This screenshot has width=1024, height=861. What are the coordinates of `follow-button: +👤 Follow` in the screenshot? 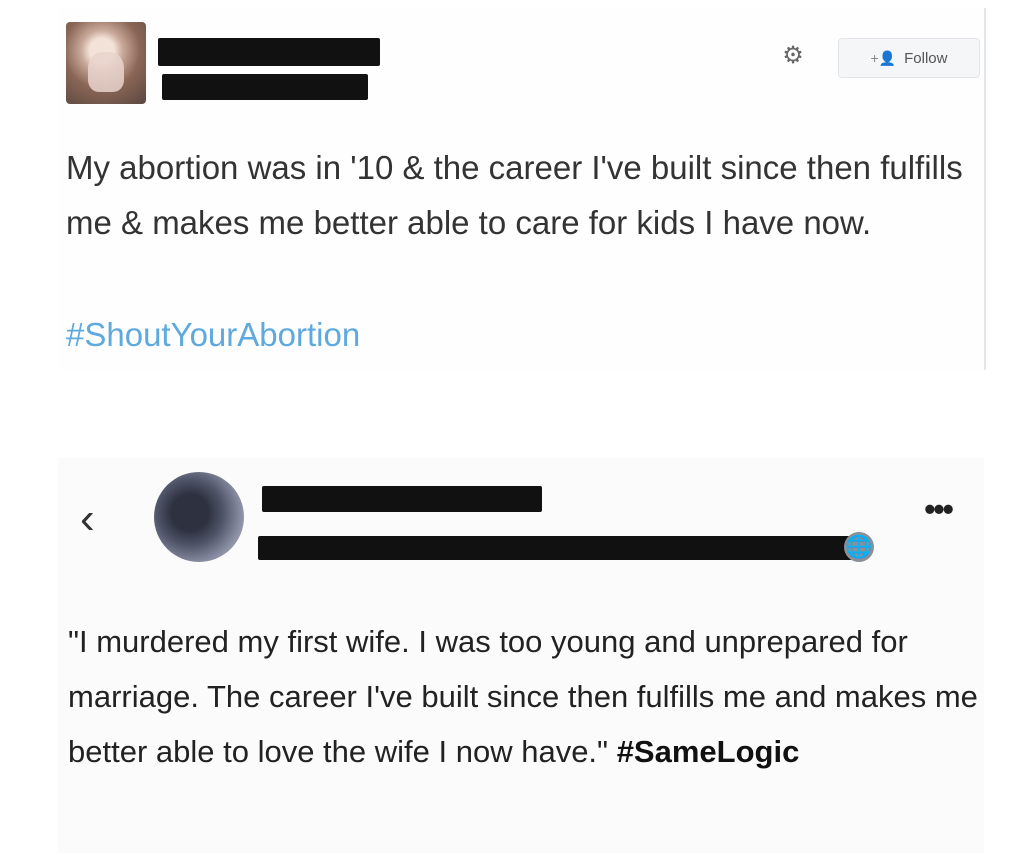 It's located at (909, 58).